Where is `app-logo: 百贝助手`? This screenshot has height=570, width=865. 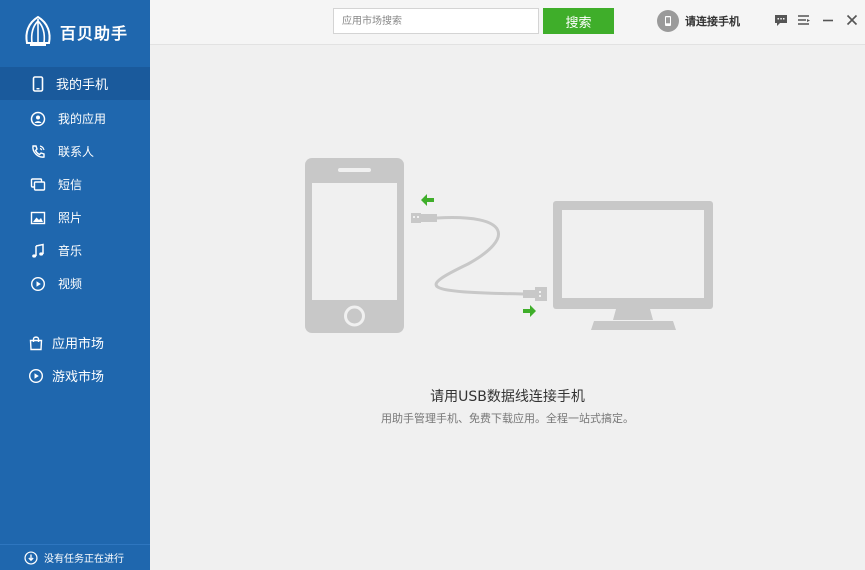 app-logo: 百贝助手 is located at coordinates (75, 32).